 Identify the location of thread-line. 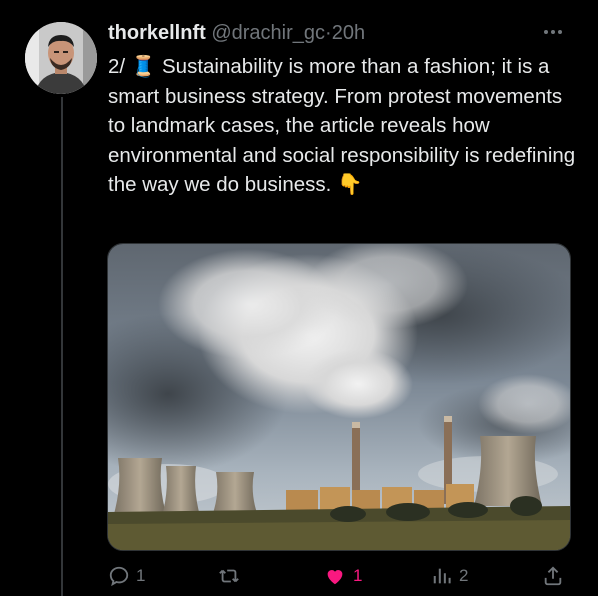
(62, 346).